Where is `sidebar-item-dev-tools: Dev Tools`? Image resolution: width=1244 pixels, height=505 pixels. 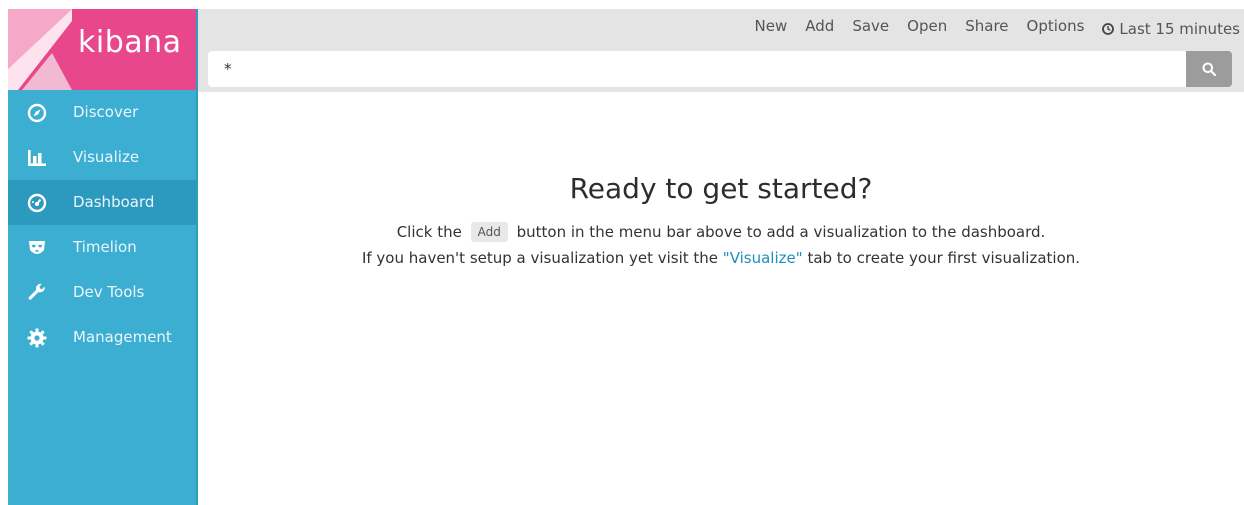 sidebar-item-dev-tools: Dev Tools is located at coordinates (102, 292).